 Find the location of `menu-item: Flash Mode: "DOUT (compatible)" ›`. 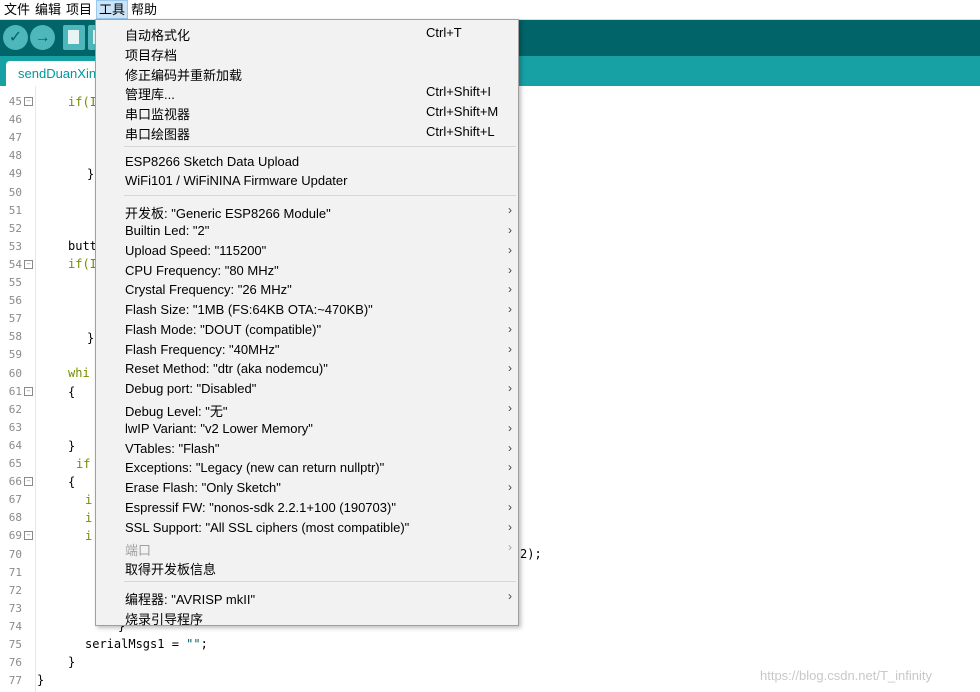

menu-item: Flash Mode: "DOUT (compatible)" › is located at coordinates (307, 330).